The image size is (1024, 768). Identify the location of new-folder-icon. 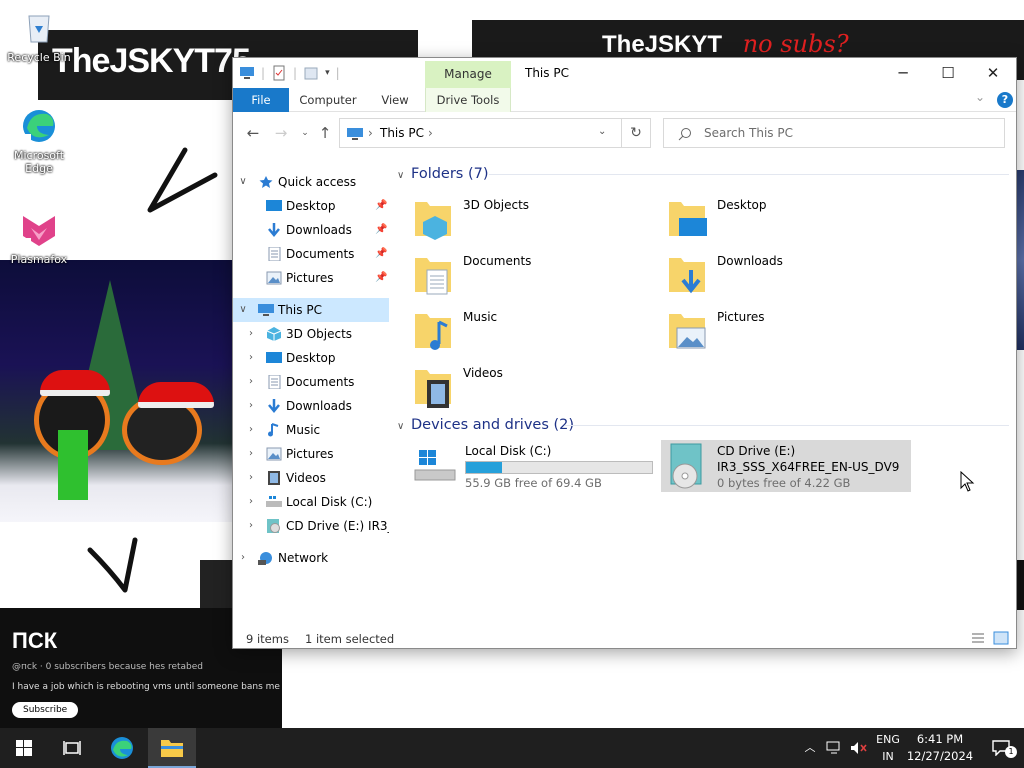
(311, 73).